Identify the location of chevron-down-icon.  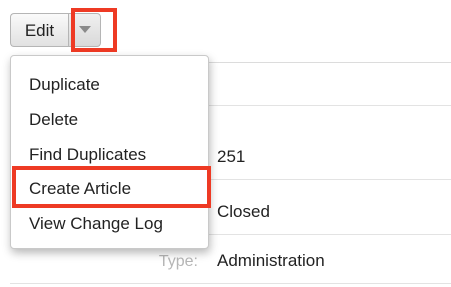
(84, 29).